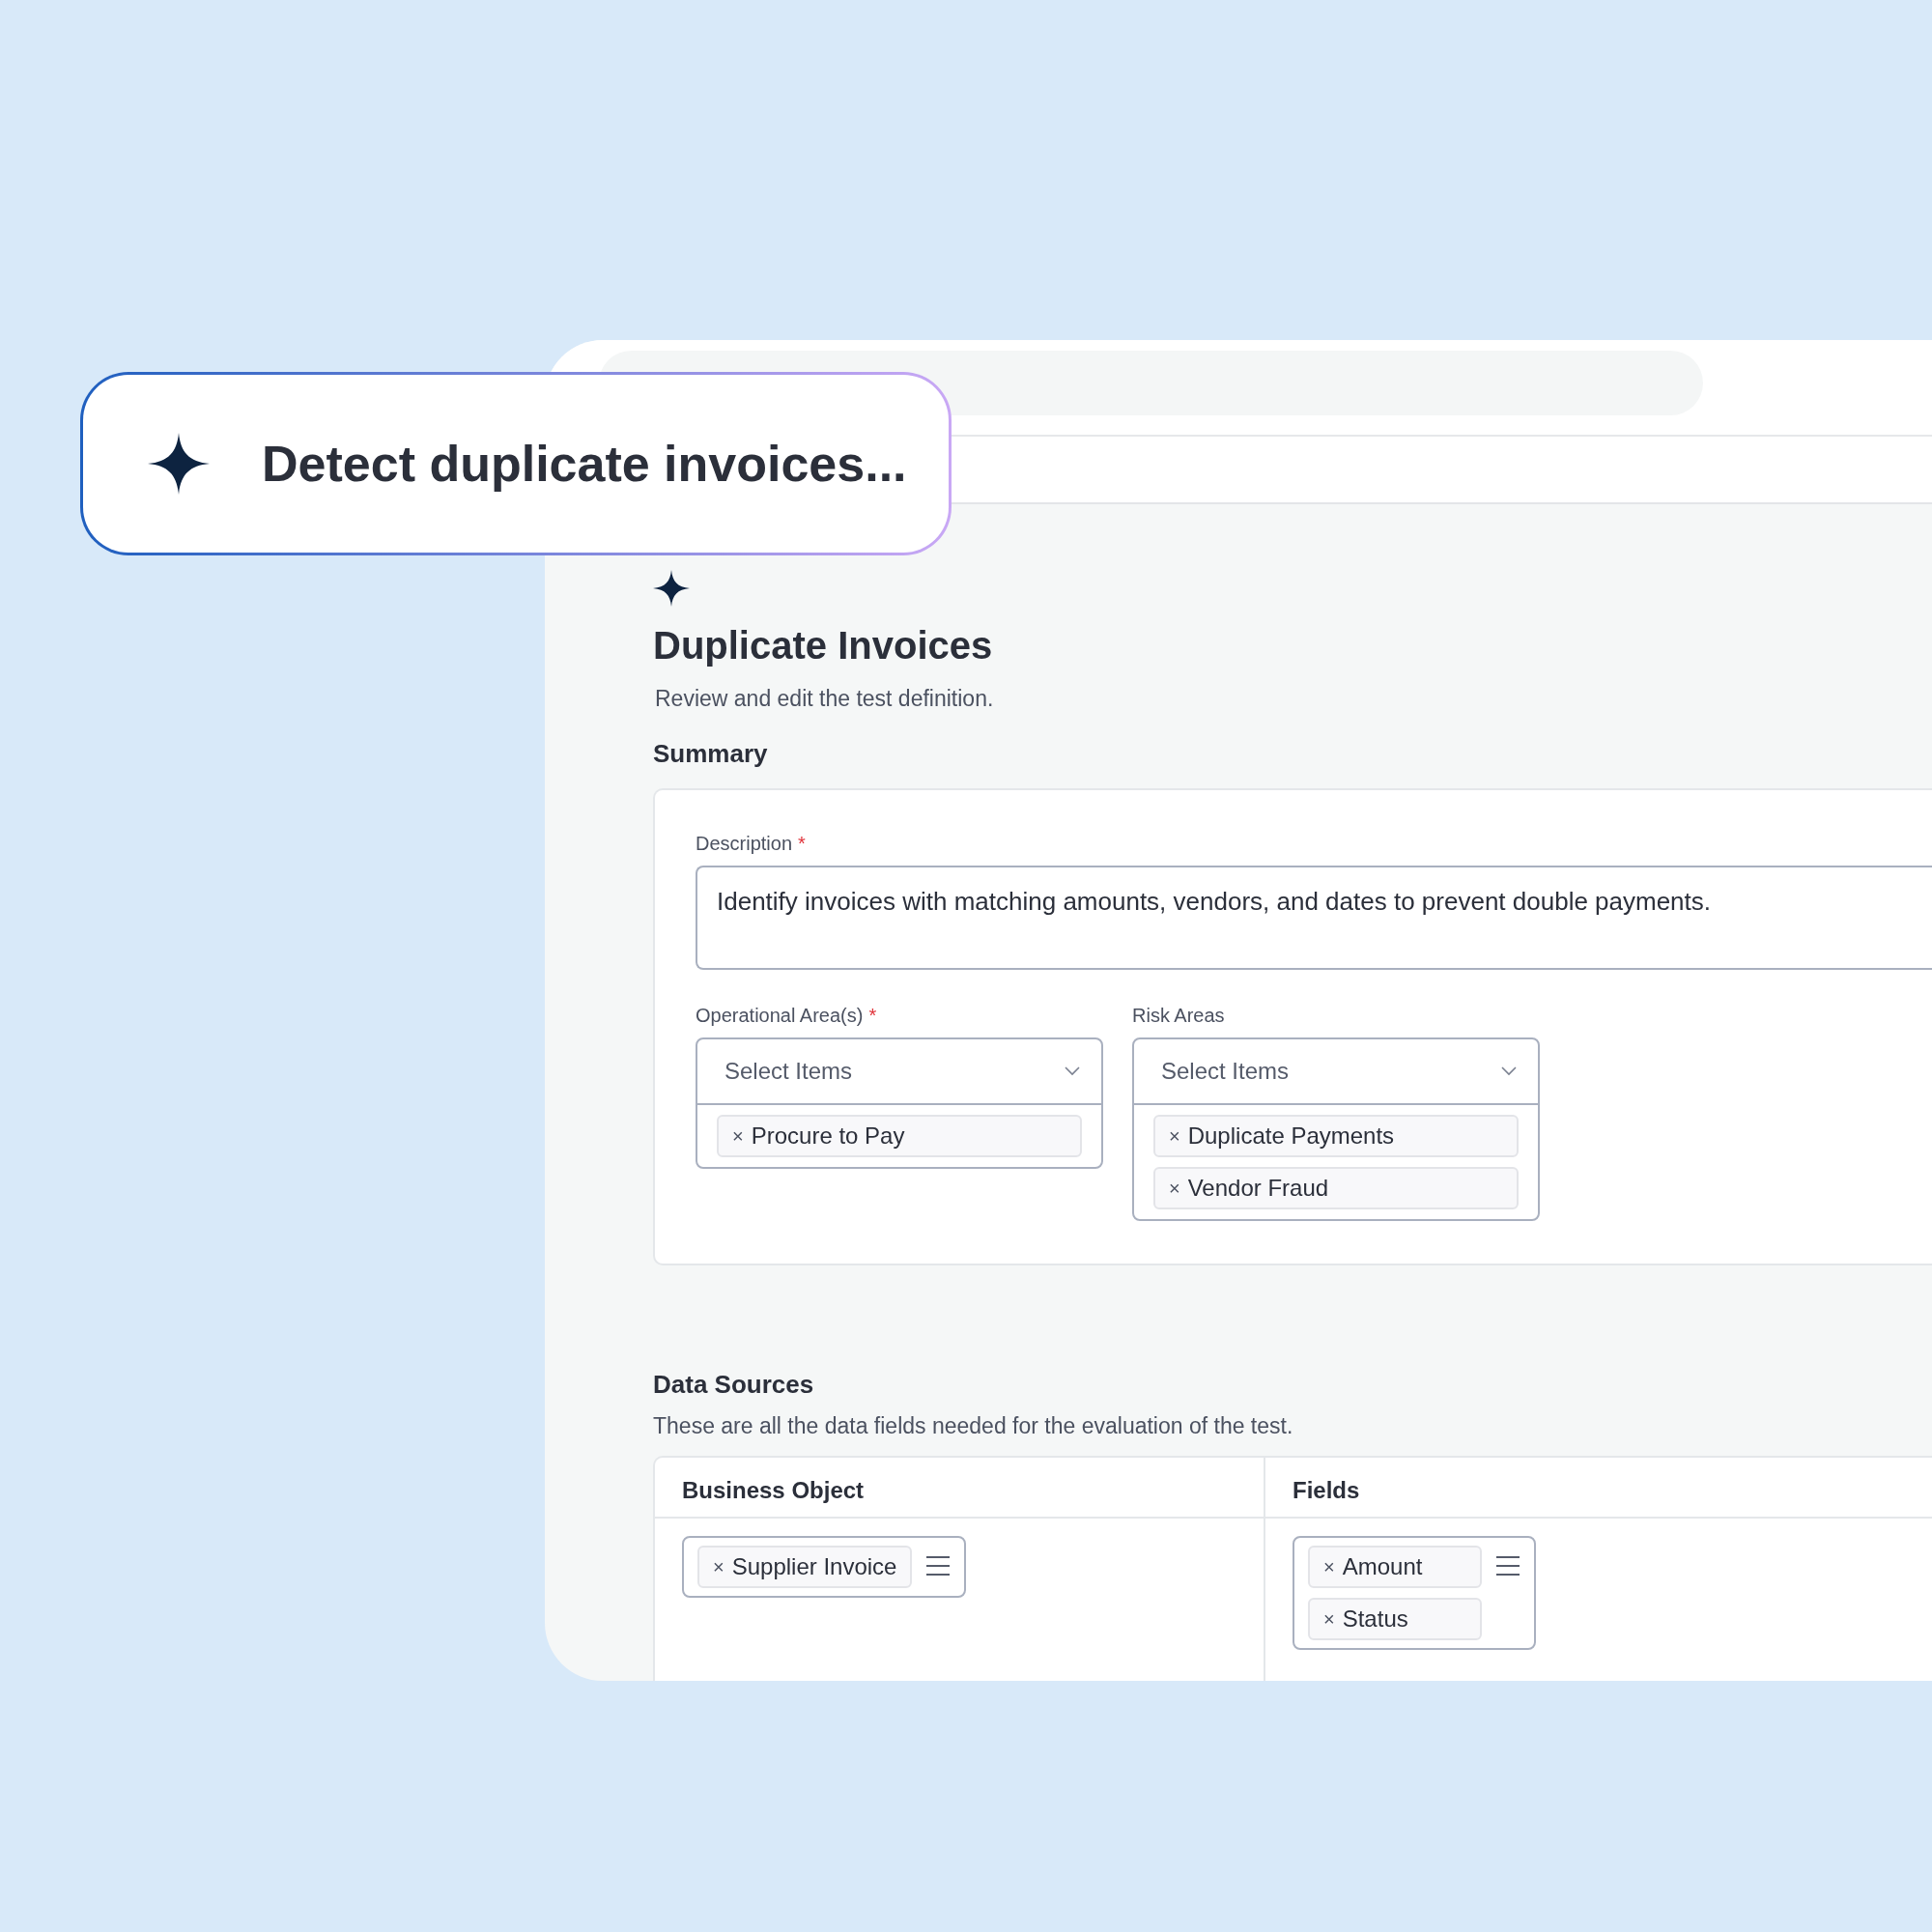 The width and height of the screenshot is (1932, 1932). Describe the element at coordinates (1326, 1491) in the screenshot. I see `column-header: Fields` at that location.